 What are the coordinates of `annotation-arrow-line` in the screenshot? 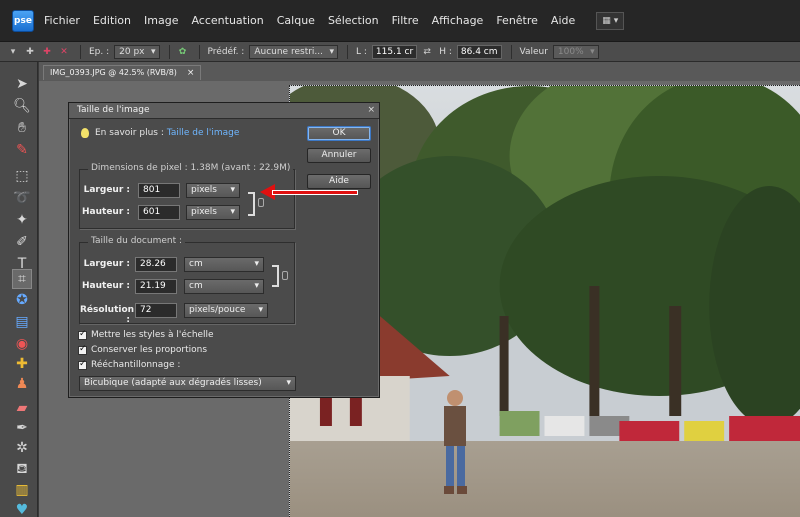 It's located at (315, 192).